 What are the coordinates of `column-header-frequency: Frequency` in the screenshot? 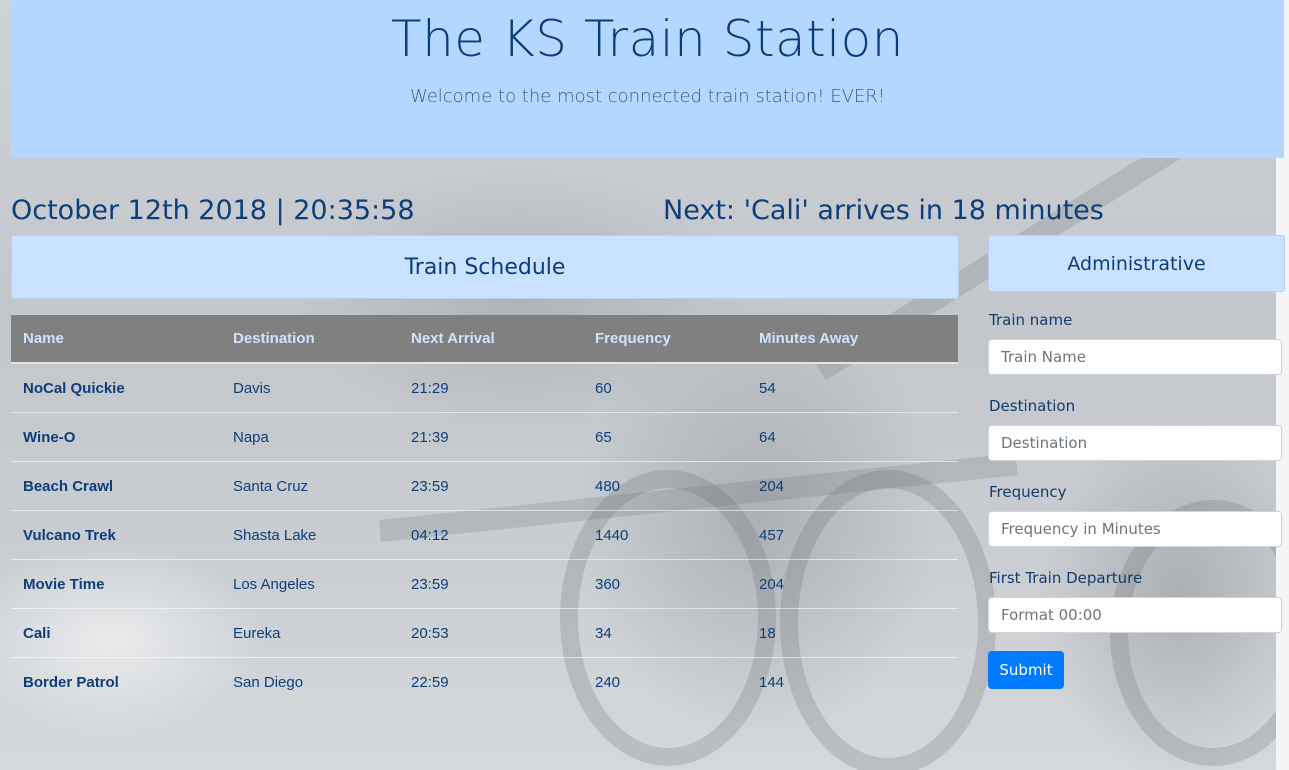 It's located at (665, 339).